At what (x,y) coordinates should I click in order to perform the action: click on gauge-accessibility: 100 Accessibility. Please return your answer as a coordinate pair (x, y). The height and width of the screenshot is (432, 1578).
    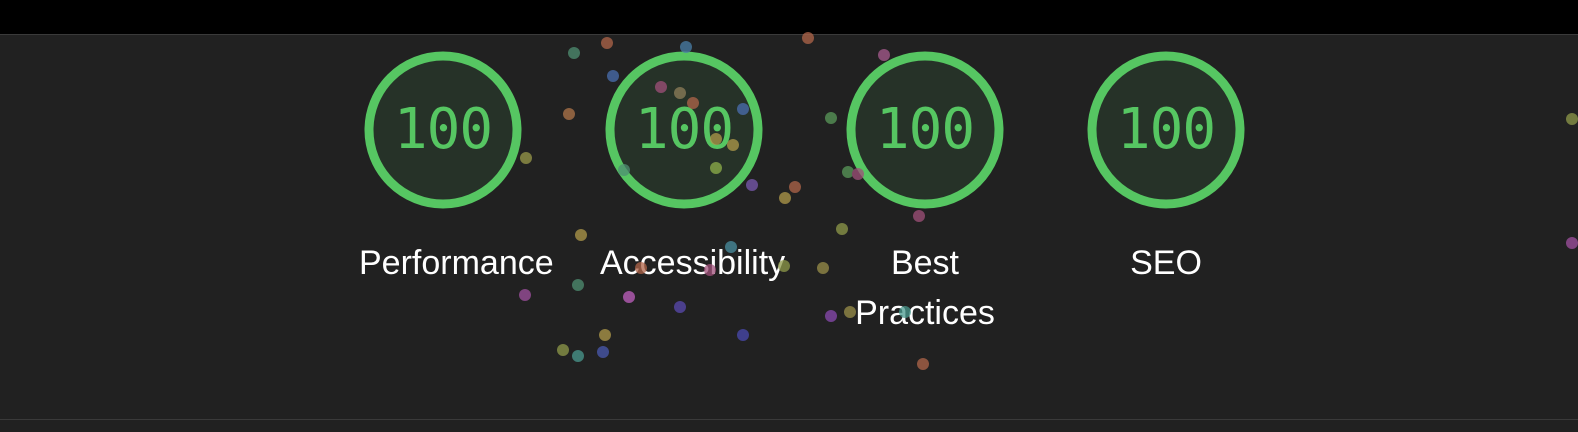
    Looking at the image, I should click on (684, 169).